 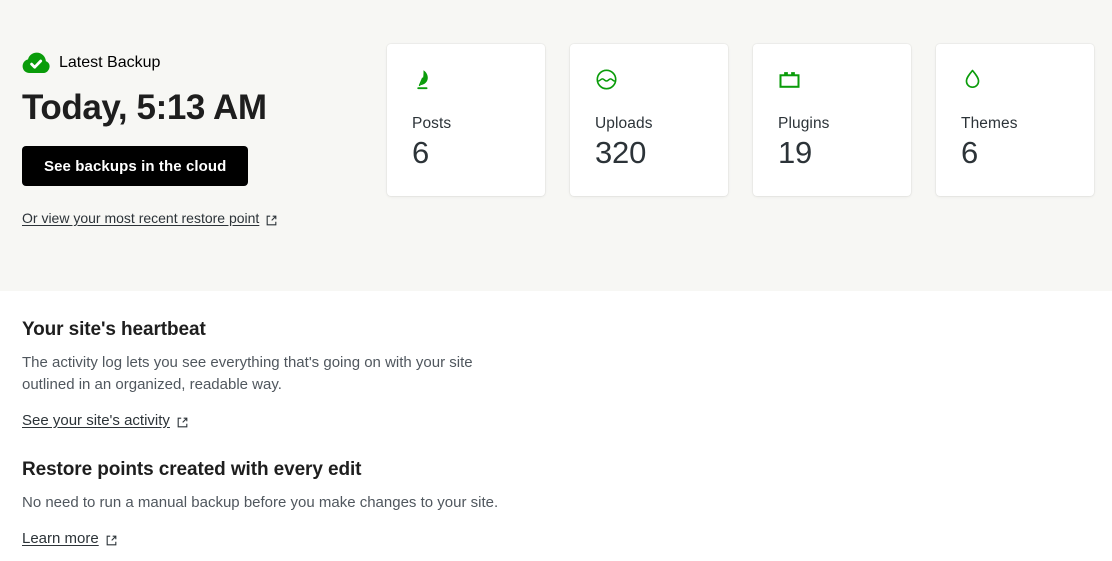 What do you see at coordinates (432, 123) in the screenshot?
I see `stat-label: Posts` at bounding box center [432, 123].